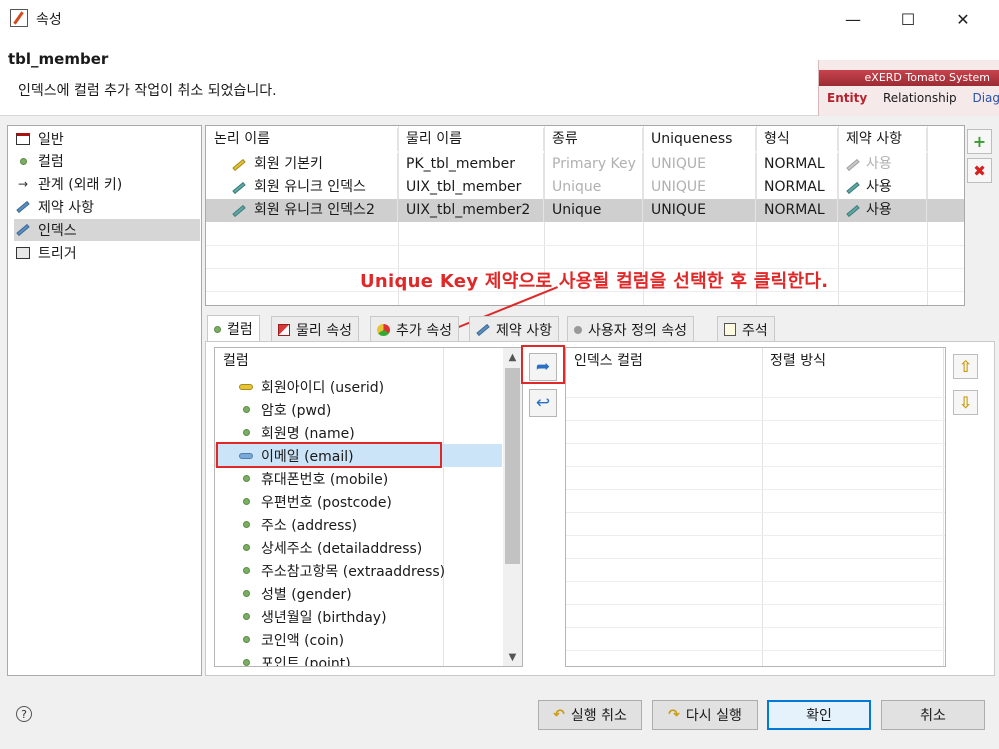 Image resolution: width=999 pixels, height=749 pixels. Describe the element at coordinates (985, 98) in the screenshot. I see `banner-tab-diag: Diag` at that location.